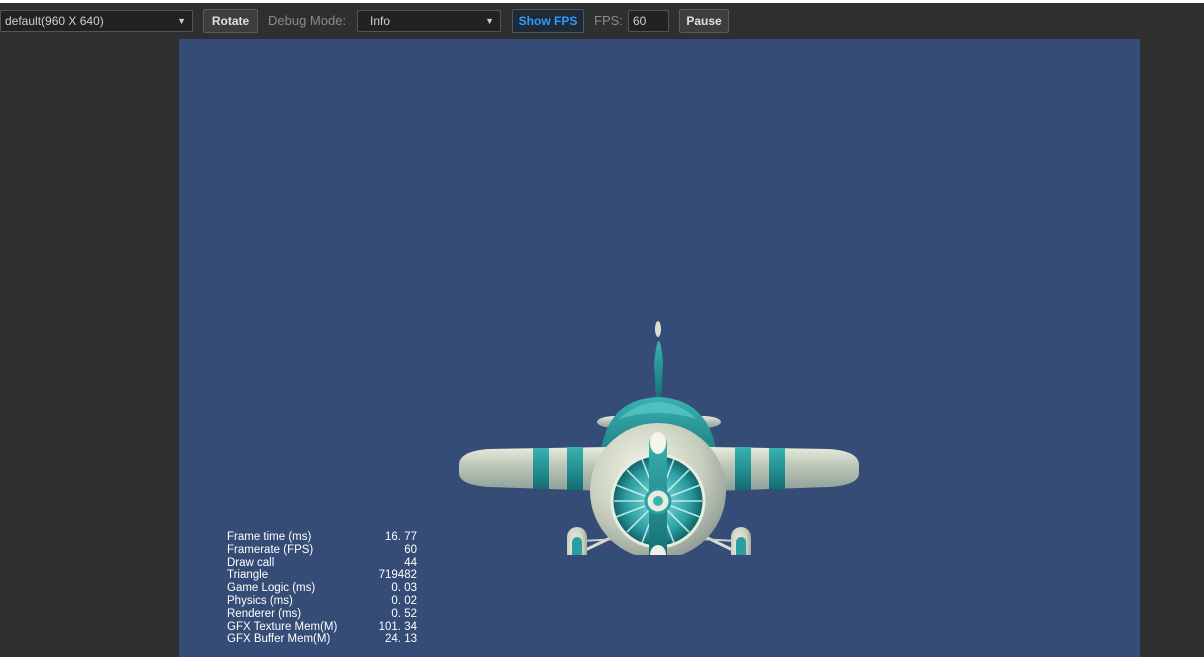 The width and height of the screenshot is (1204, 659). Describe the element at coordinates (404, 600) in the screenshot. I see `stat-value: 0. 02` at that location.